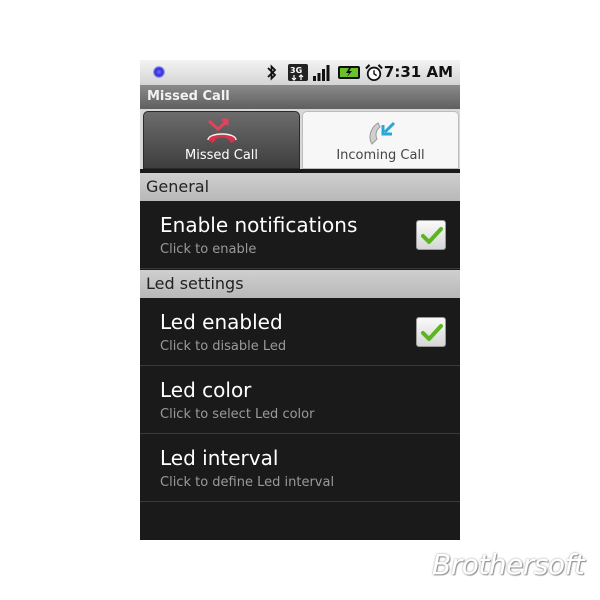  I want to click on tab-missed-call-label: Missed Call, so click(221, 155).